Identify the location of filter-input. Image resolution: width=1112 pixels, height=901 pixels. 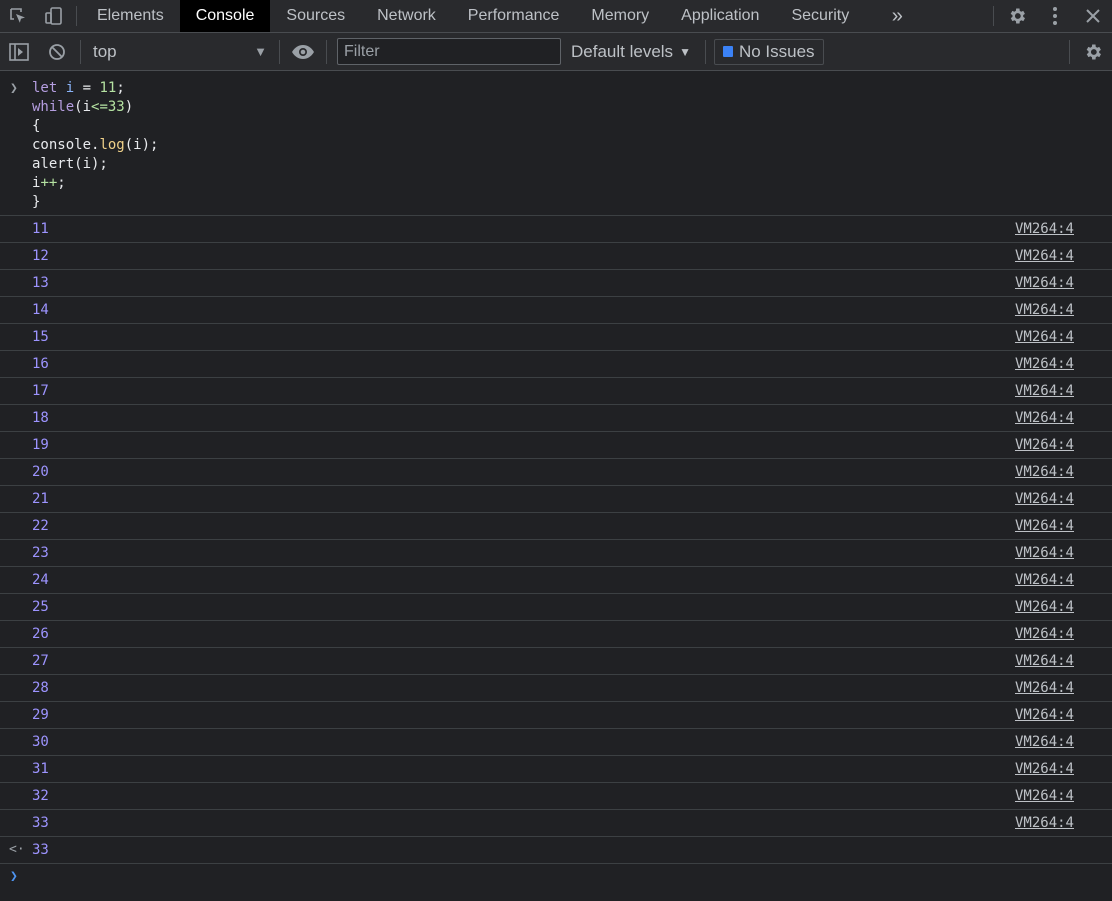
(449, 51).